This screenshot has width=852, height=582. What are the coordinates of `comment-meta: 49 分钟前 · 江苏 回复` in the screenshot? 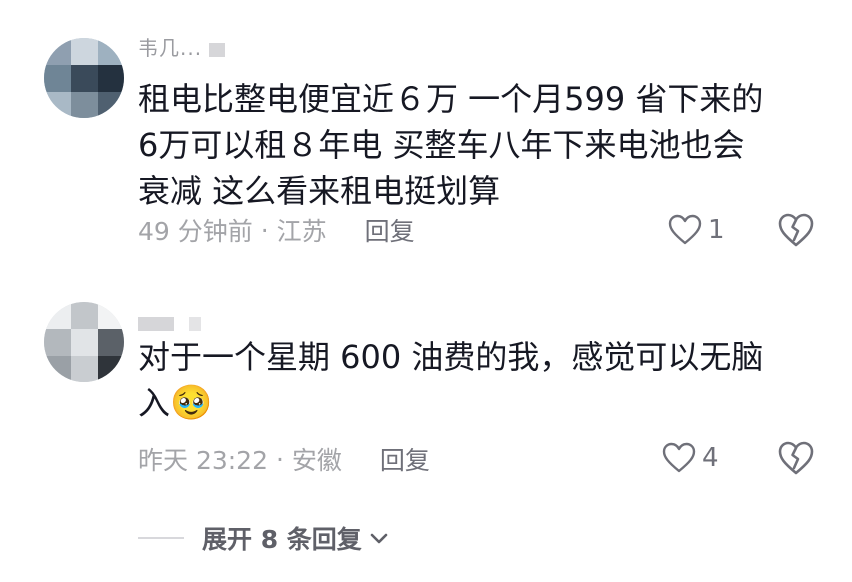 It's located at (276, 230).